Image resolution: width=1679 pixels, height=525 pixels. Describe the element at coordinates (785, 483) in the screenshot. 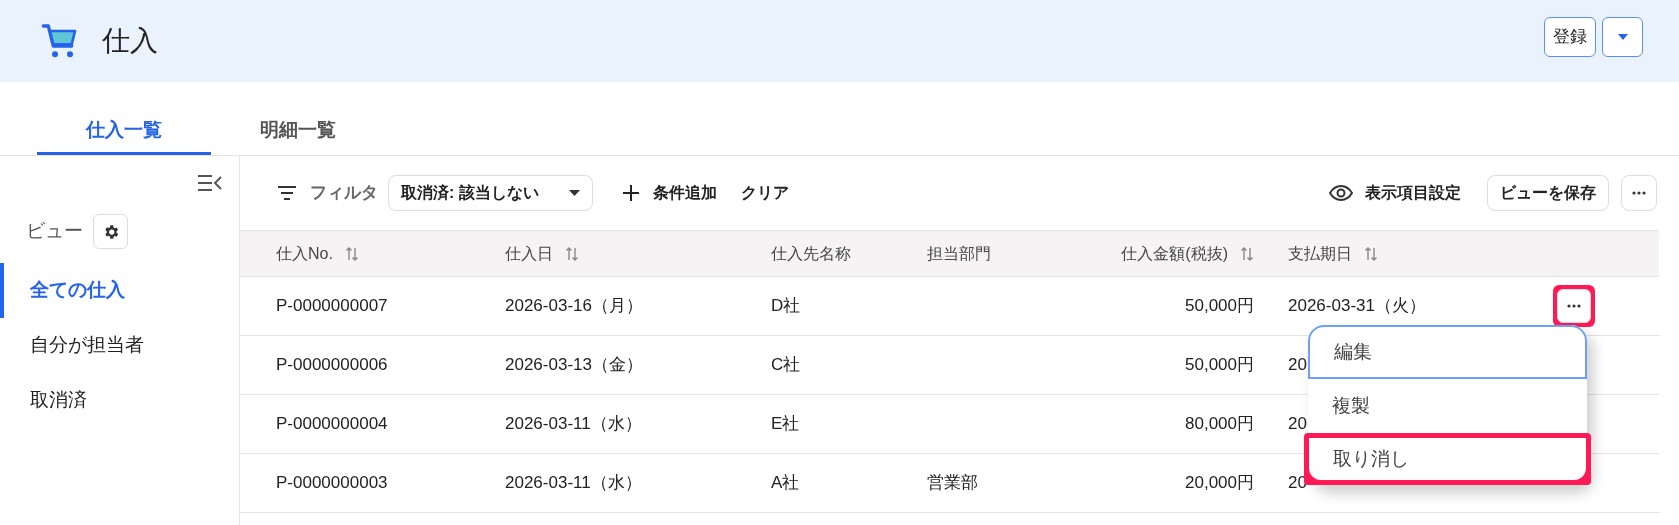

I see `table-cell-text: A社` at that location.